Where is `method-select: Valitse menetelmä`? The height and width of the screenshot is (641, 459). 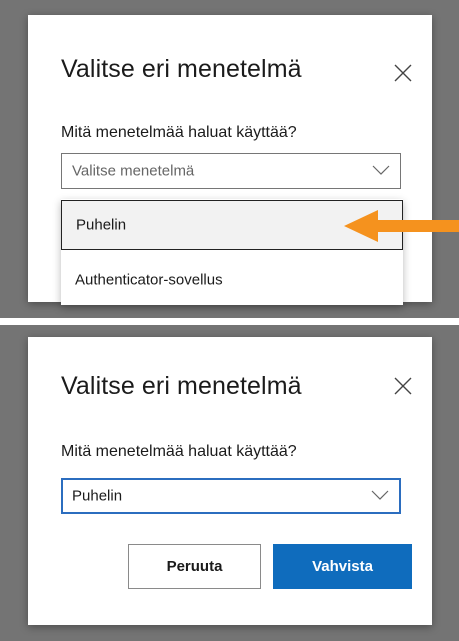 method-select: Valitse menetelmä is located at coordinates (231, 171).